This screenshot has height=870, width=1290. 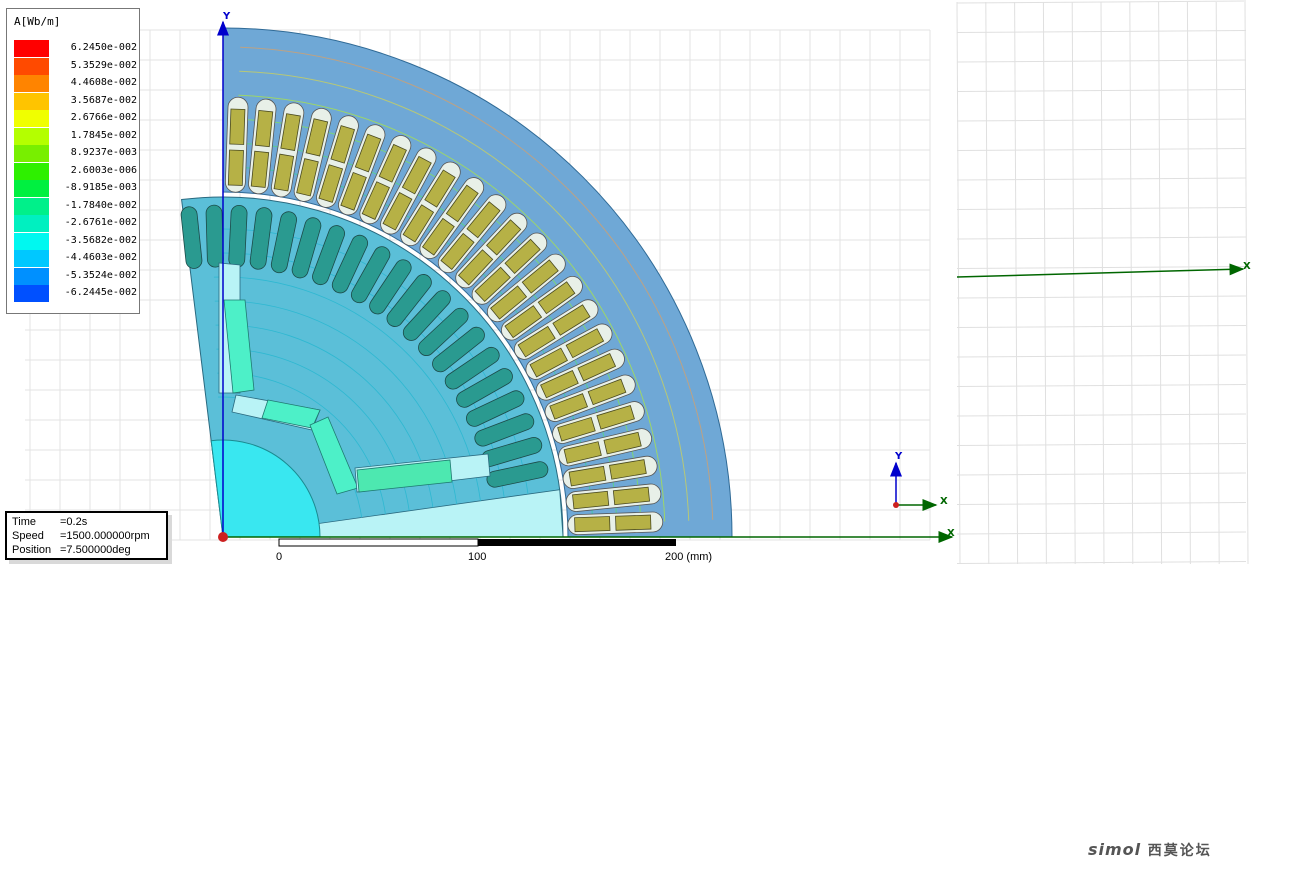 I want to click on right-x-axis-line, so click(x=1100, y=270).